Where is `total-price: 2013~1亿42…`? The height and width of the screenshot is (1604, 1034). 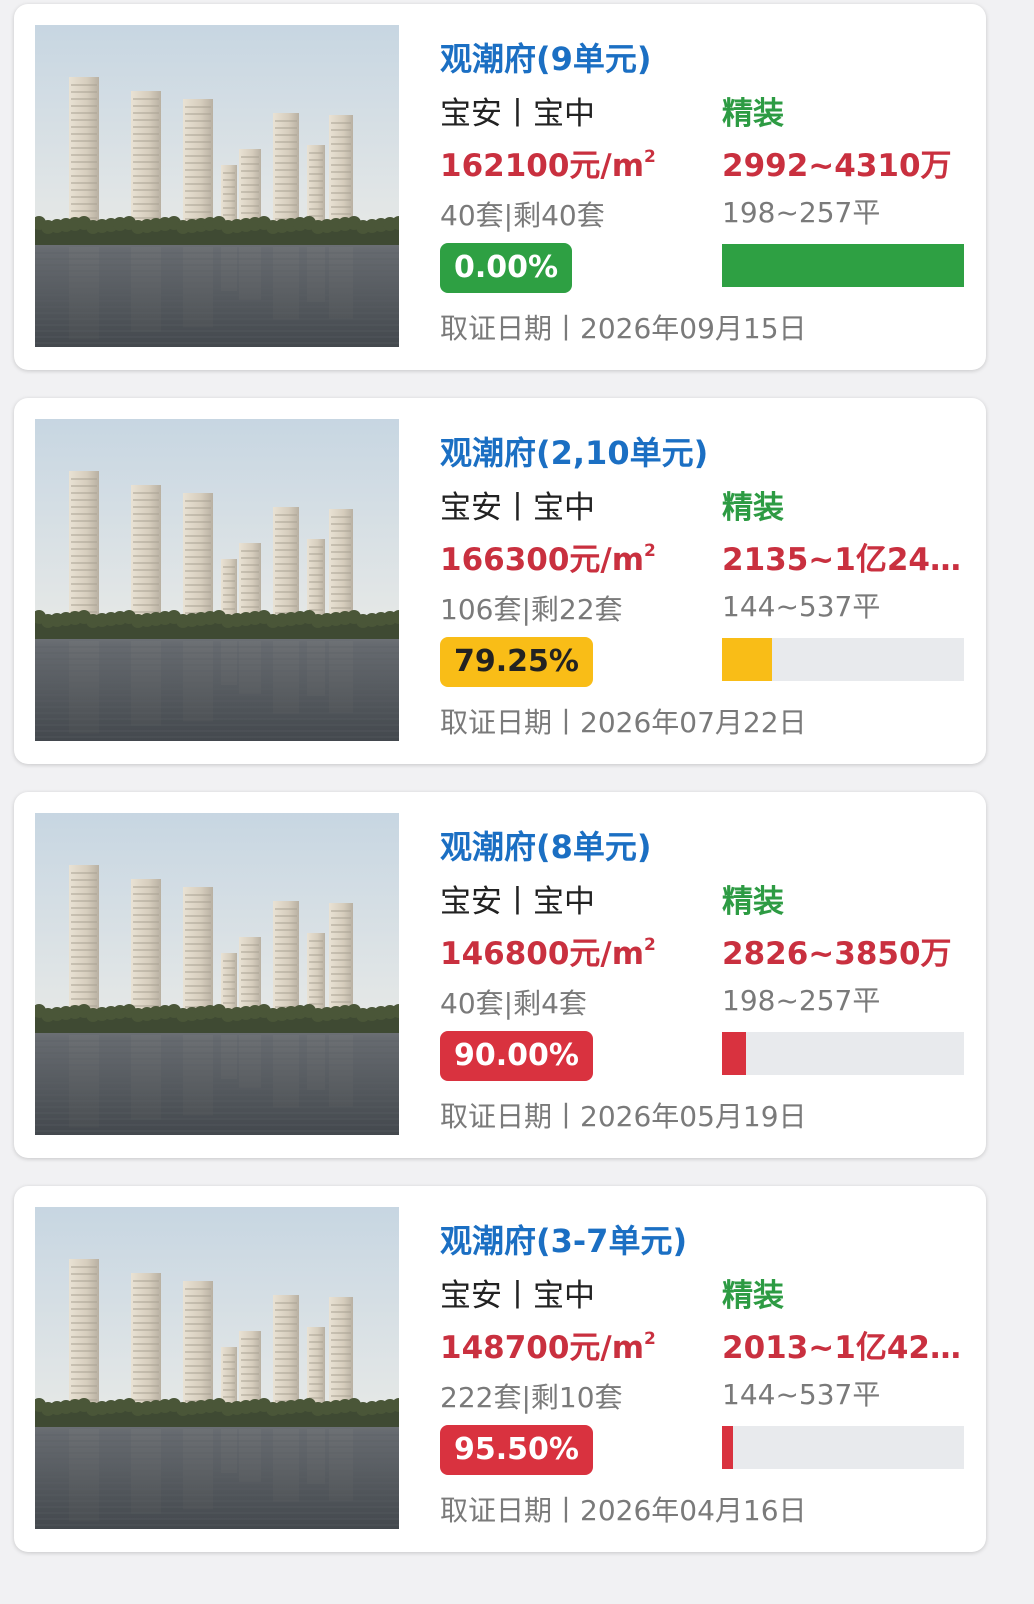 total-price: 2013~1亿42… is located at coordinates (841, 1348).